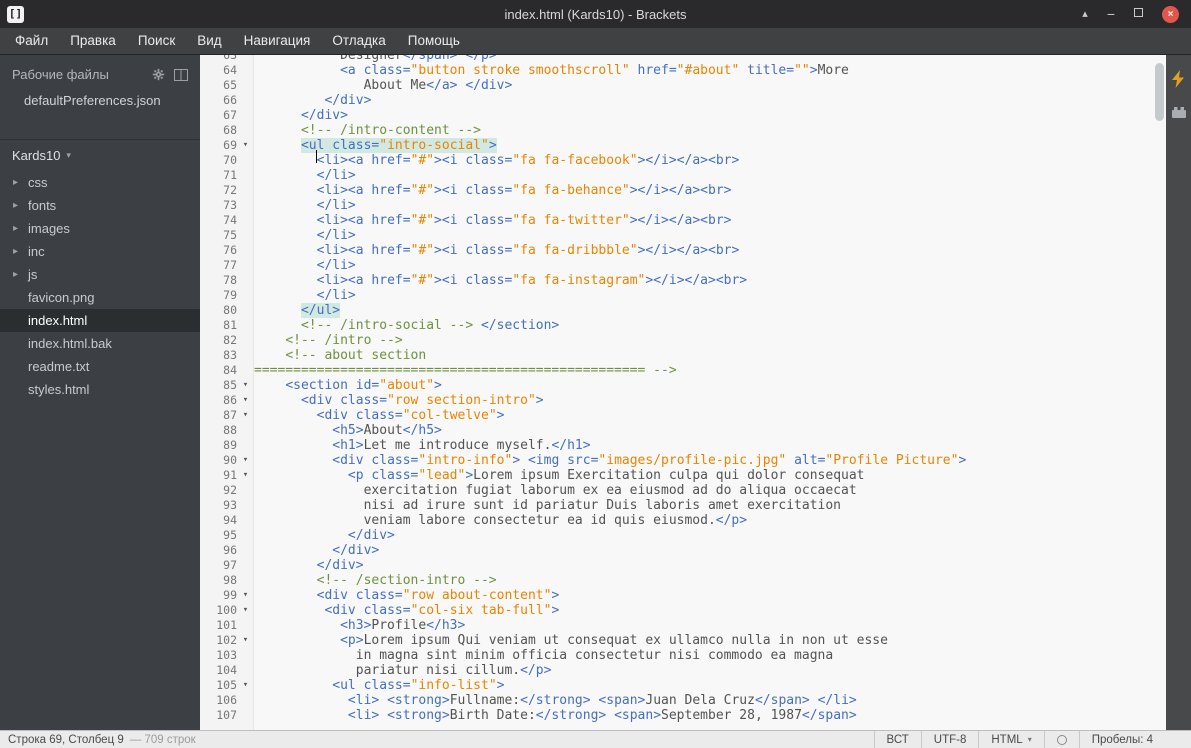 The height and width of the screenshot is (748, 1191). What do you see at coordinates (218, 325) in the screenshot?
I see `line-number: 81` at bounding box center [218, 325].